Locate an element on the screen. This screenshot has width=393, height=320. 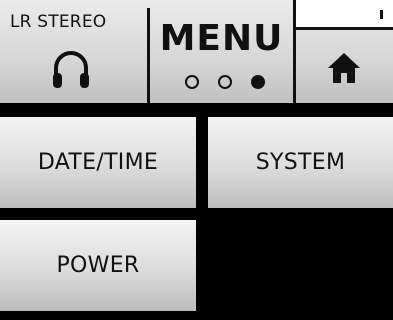
date-time-button: DATE/TIME is located at coordinates (98, 162).